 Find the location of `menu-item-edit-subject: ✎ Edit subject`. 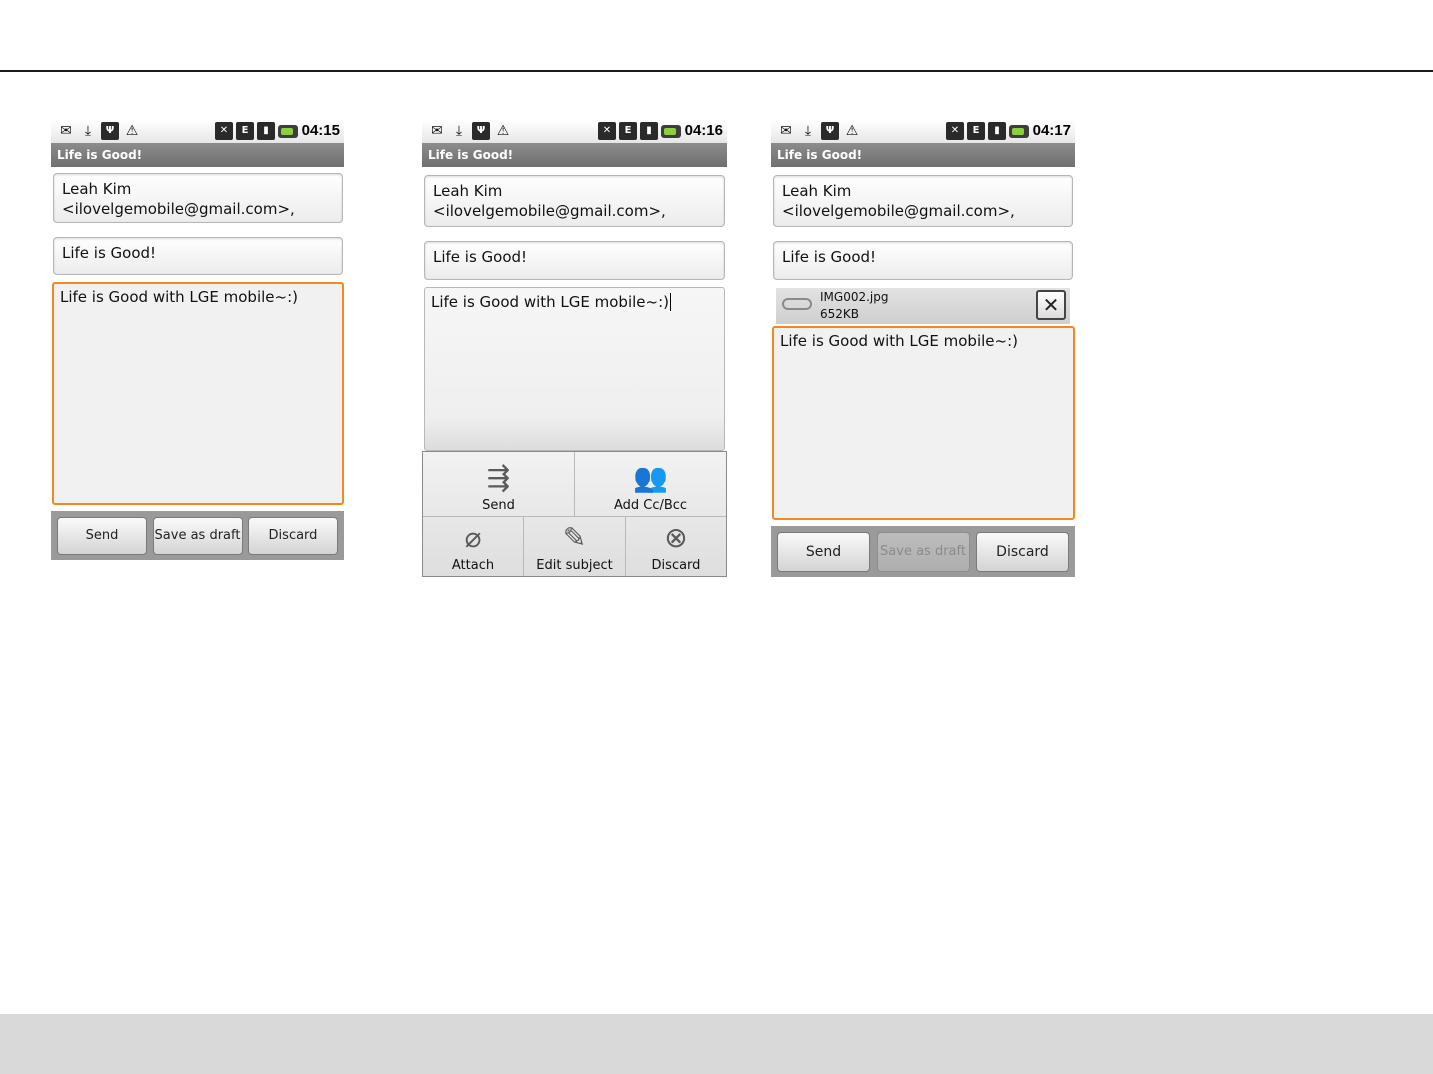

menu-item-edit-subject: ✎ Edit subject is located at coordinates (575, 546).